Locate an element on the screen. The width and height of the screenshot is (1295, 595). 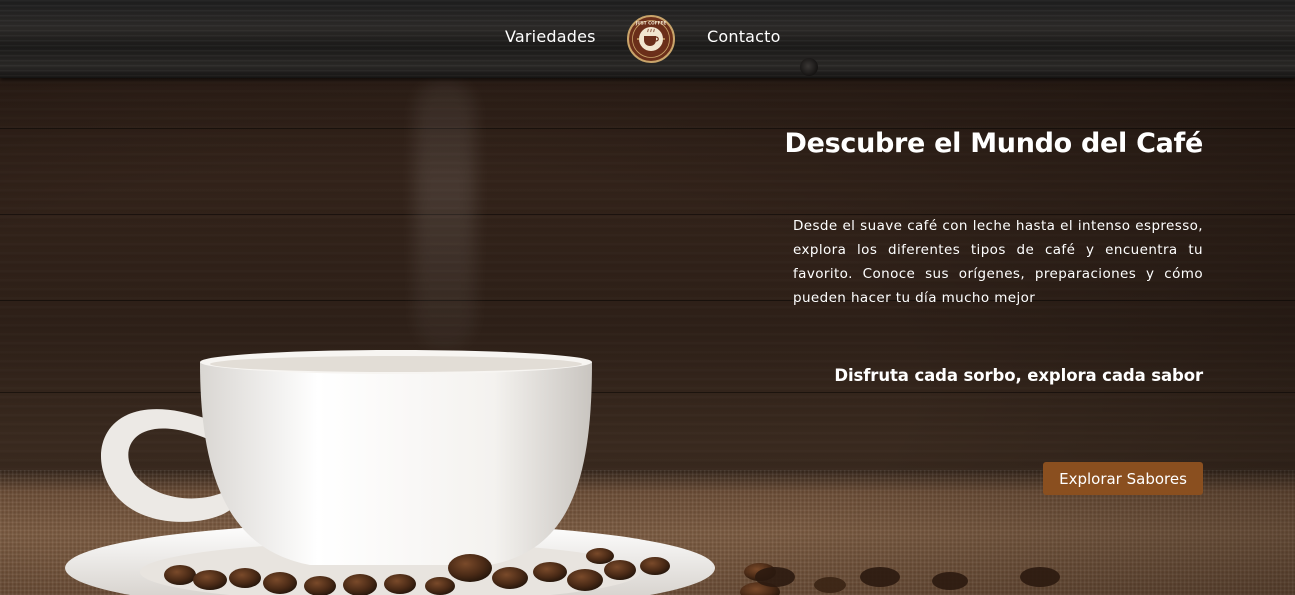
steam is located at coordinates (445, 215).